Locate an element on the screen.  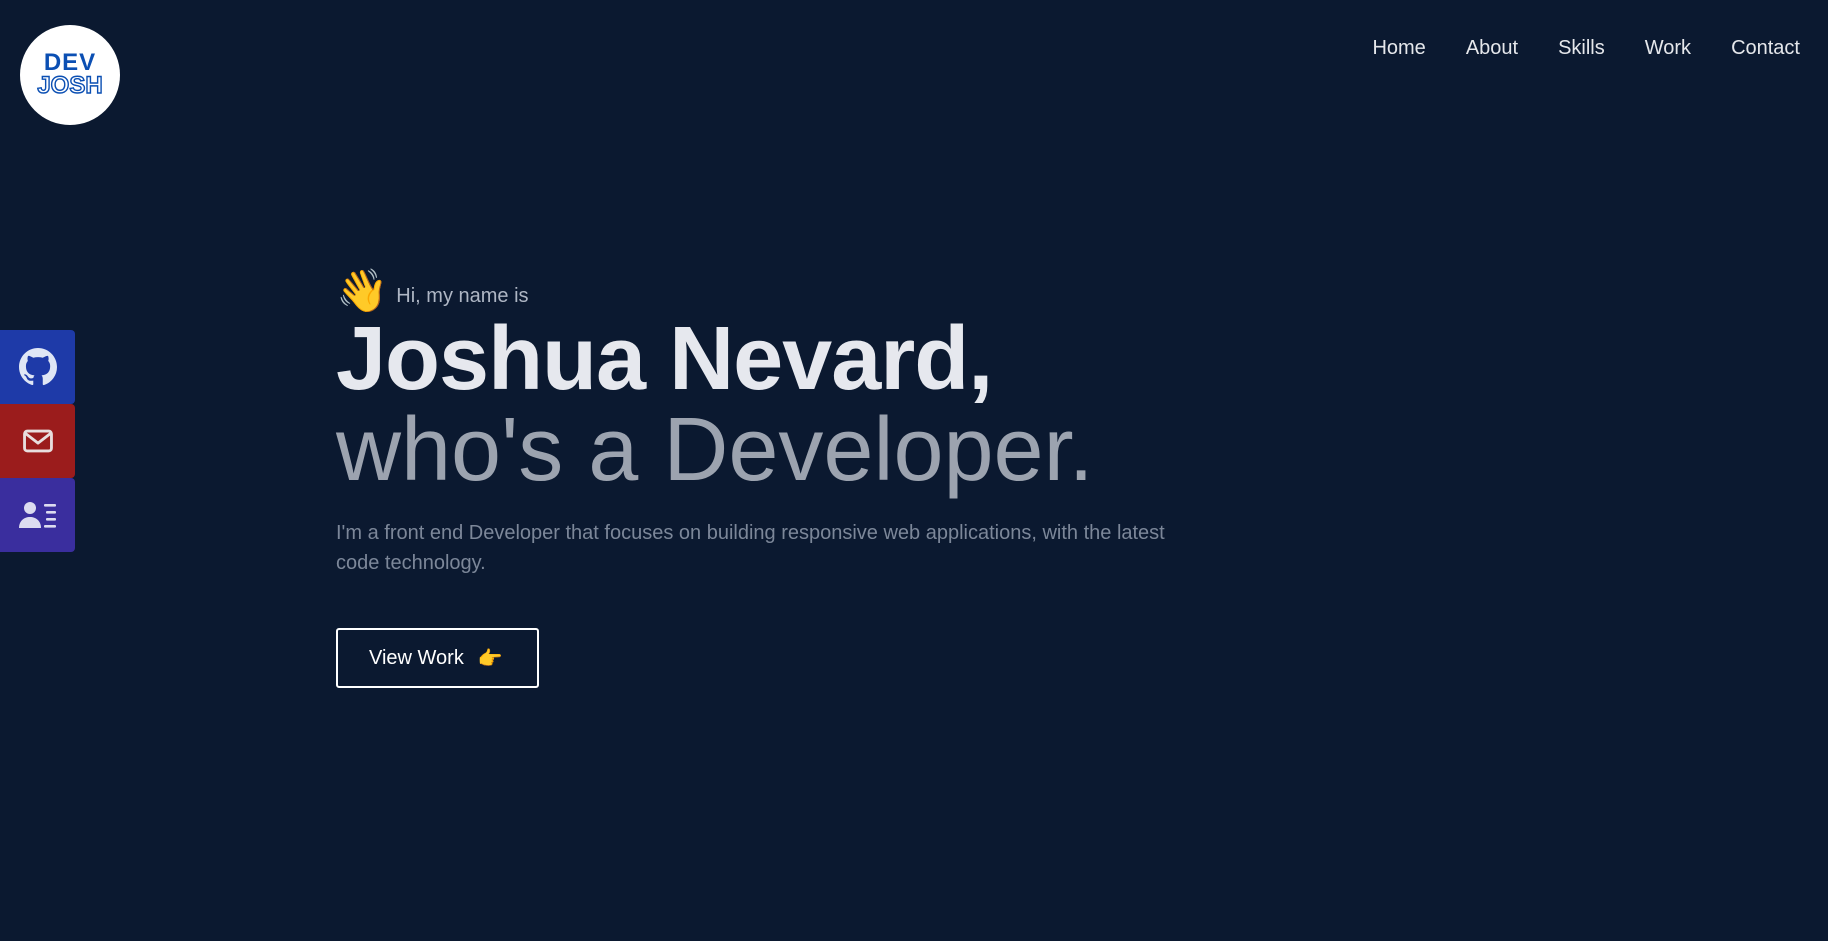
contact-card-icon is located at coordinates (37, 515).